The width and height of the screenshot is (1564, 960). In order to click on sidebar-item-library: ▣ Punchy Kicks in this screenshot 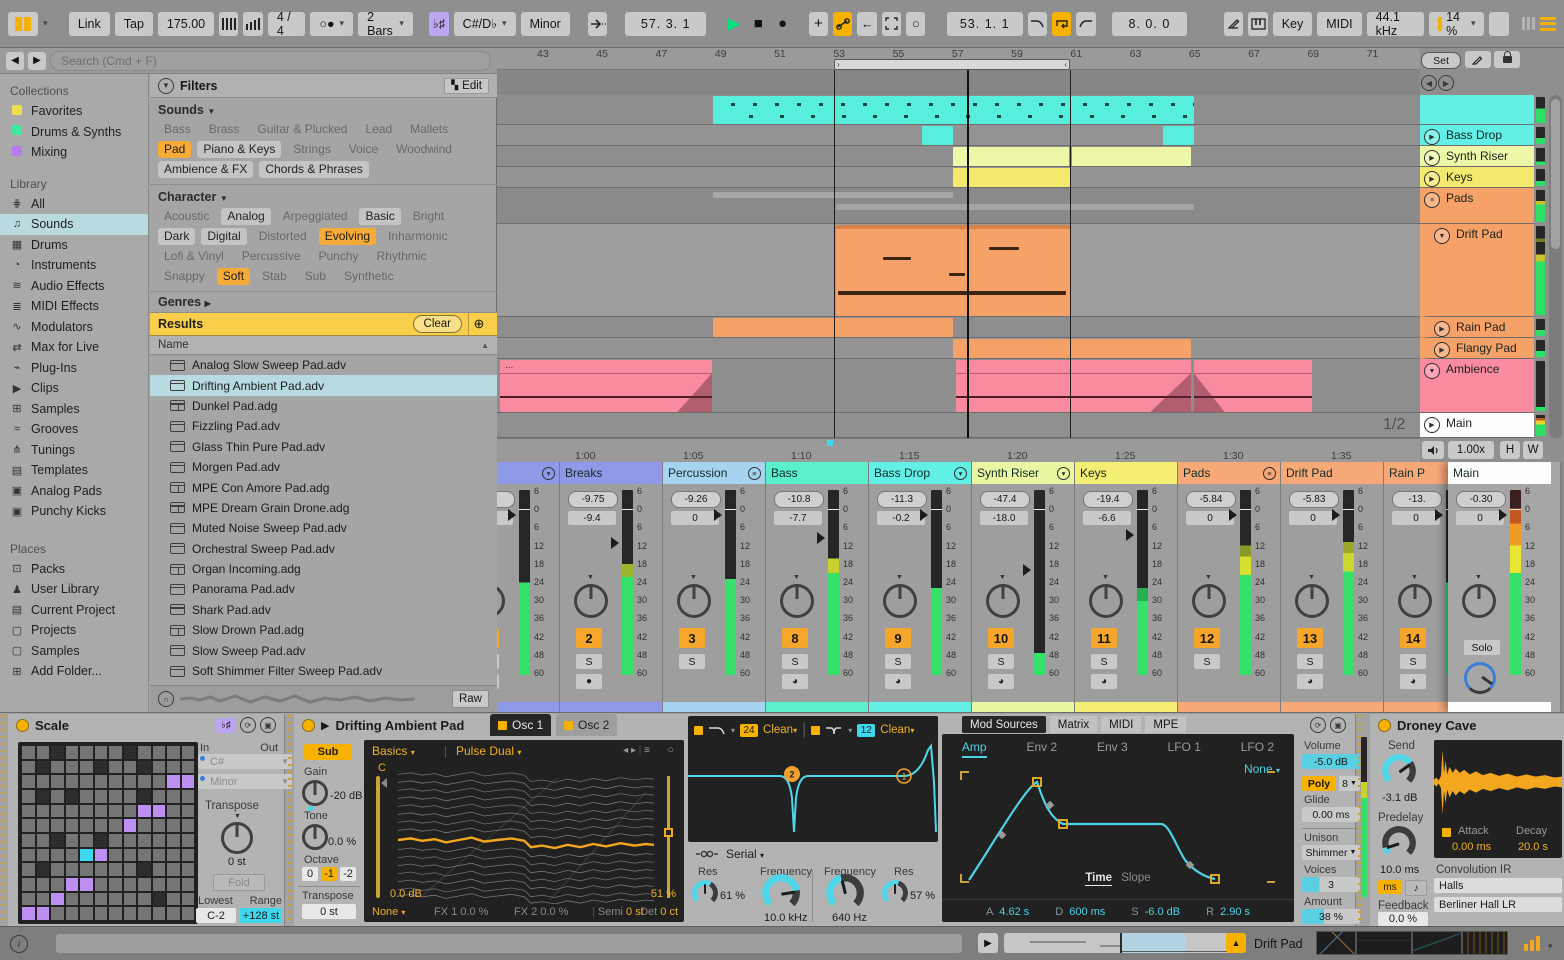, I will do `click(74, 511)`.